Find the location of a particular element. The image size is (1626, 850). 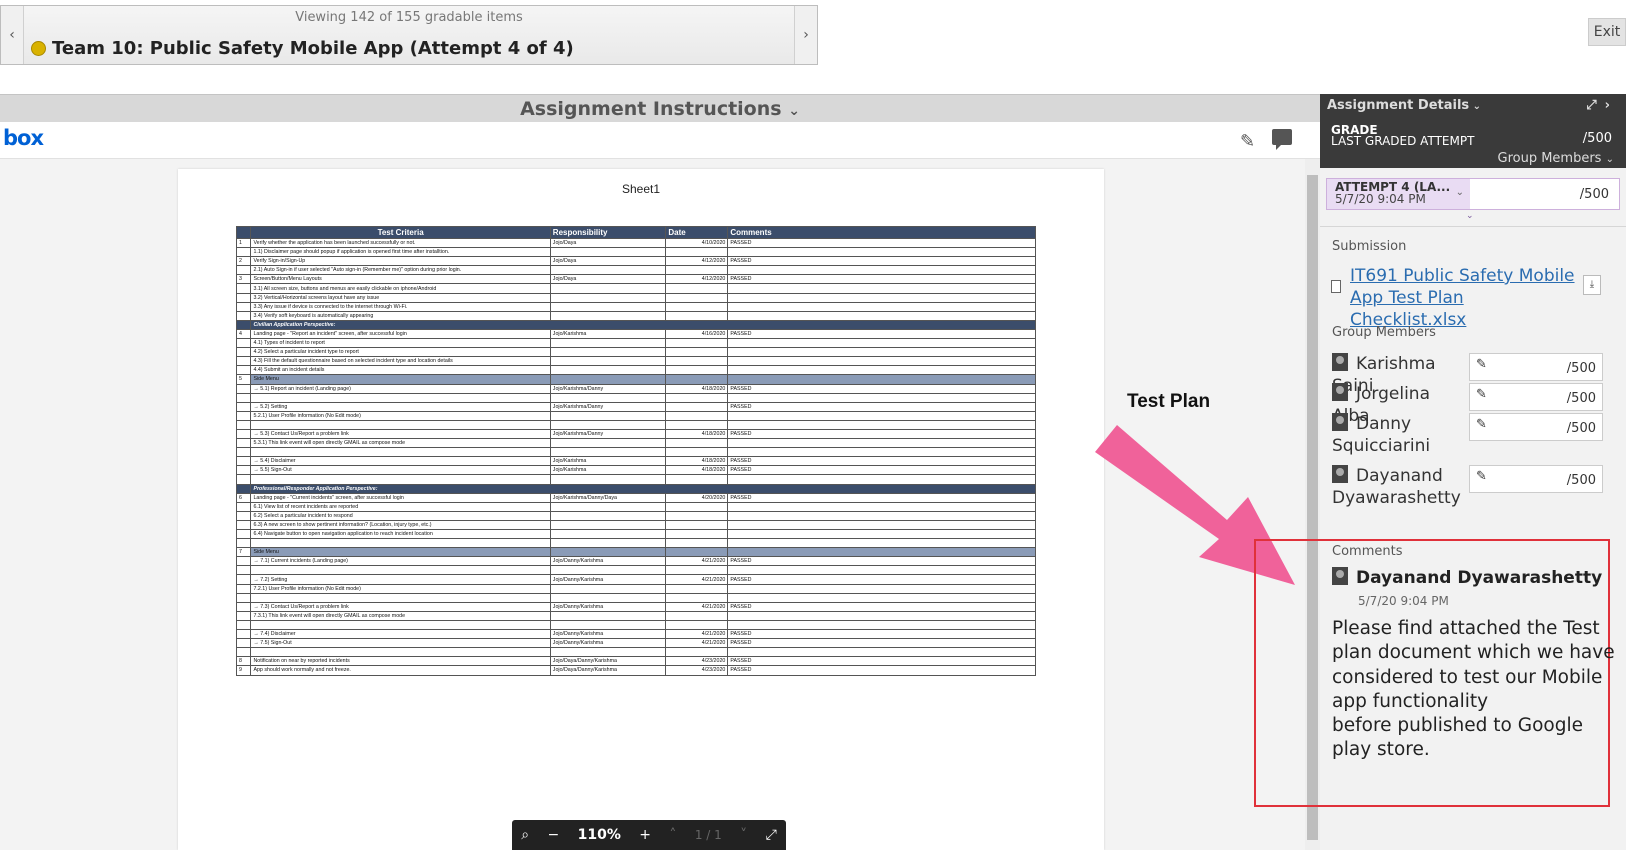

table-cell: → 7.4) Disclaimer is located at coordinates (400, 634).